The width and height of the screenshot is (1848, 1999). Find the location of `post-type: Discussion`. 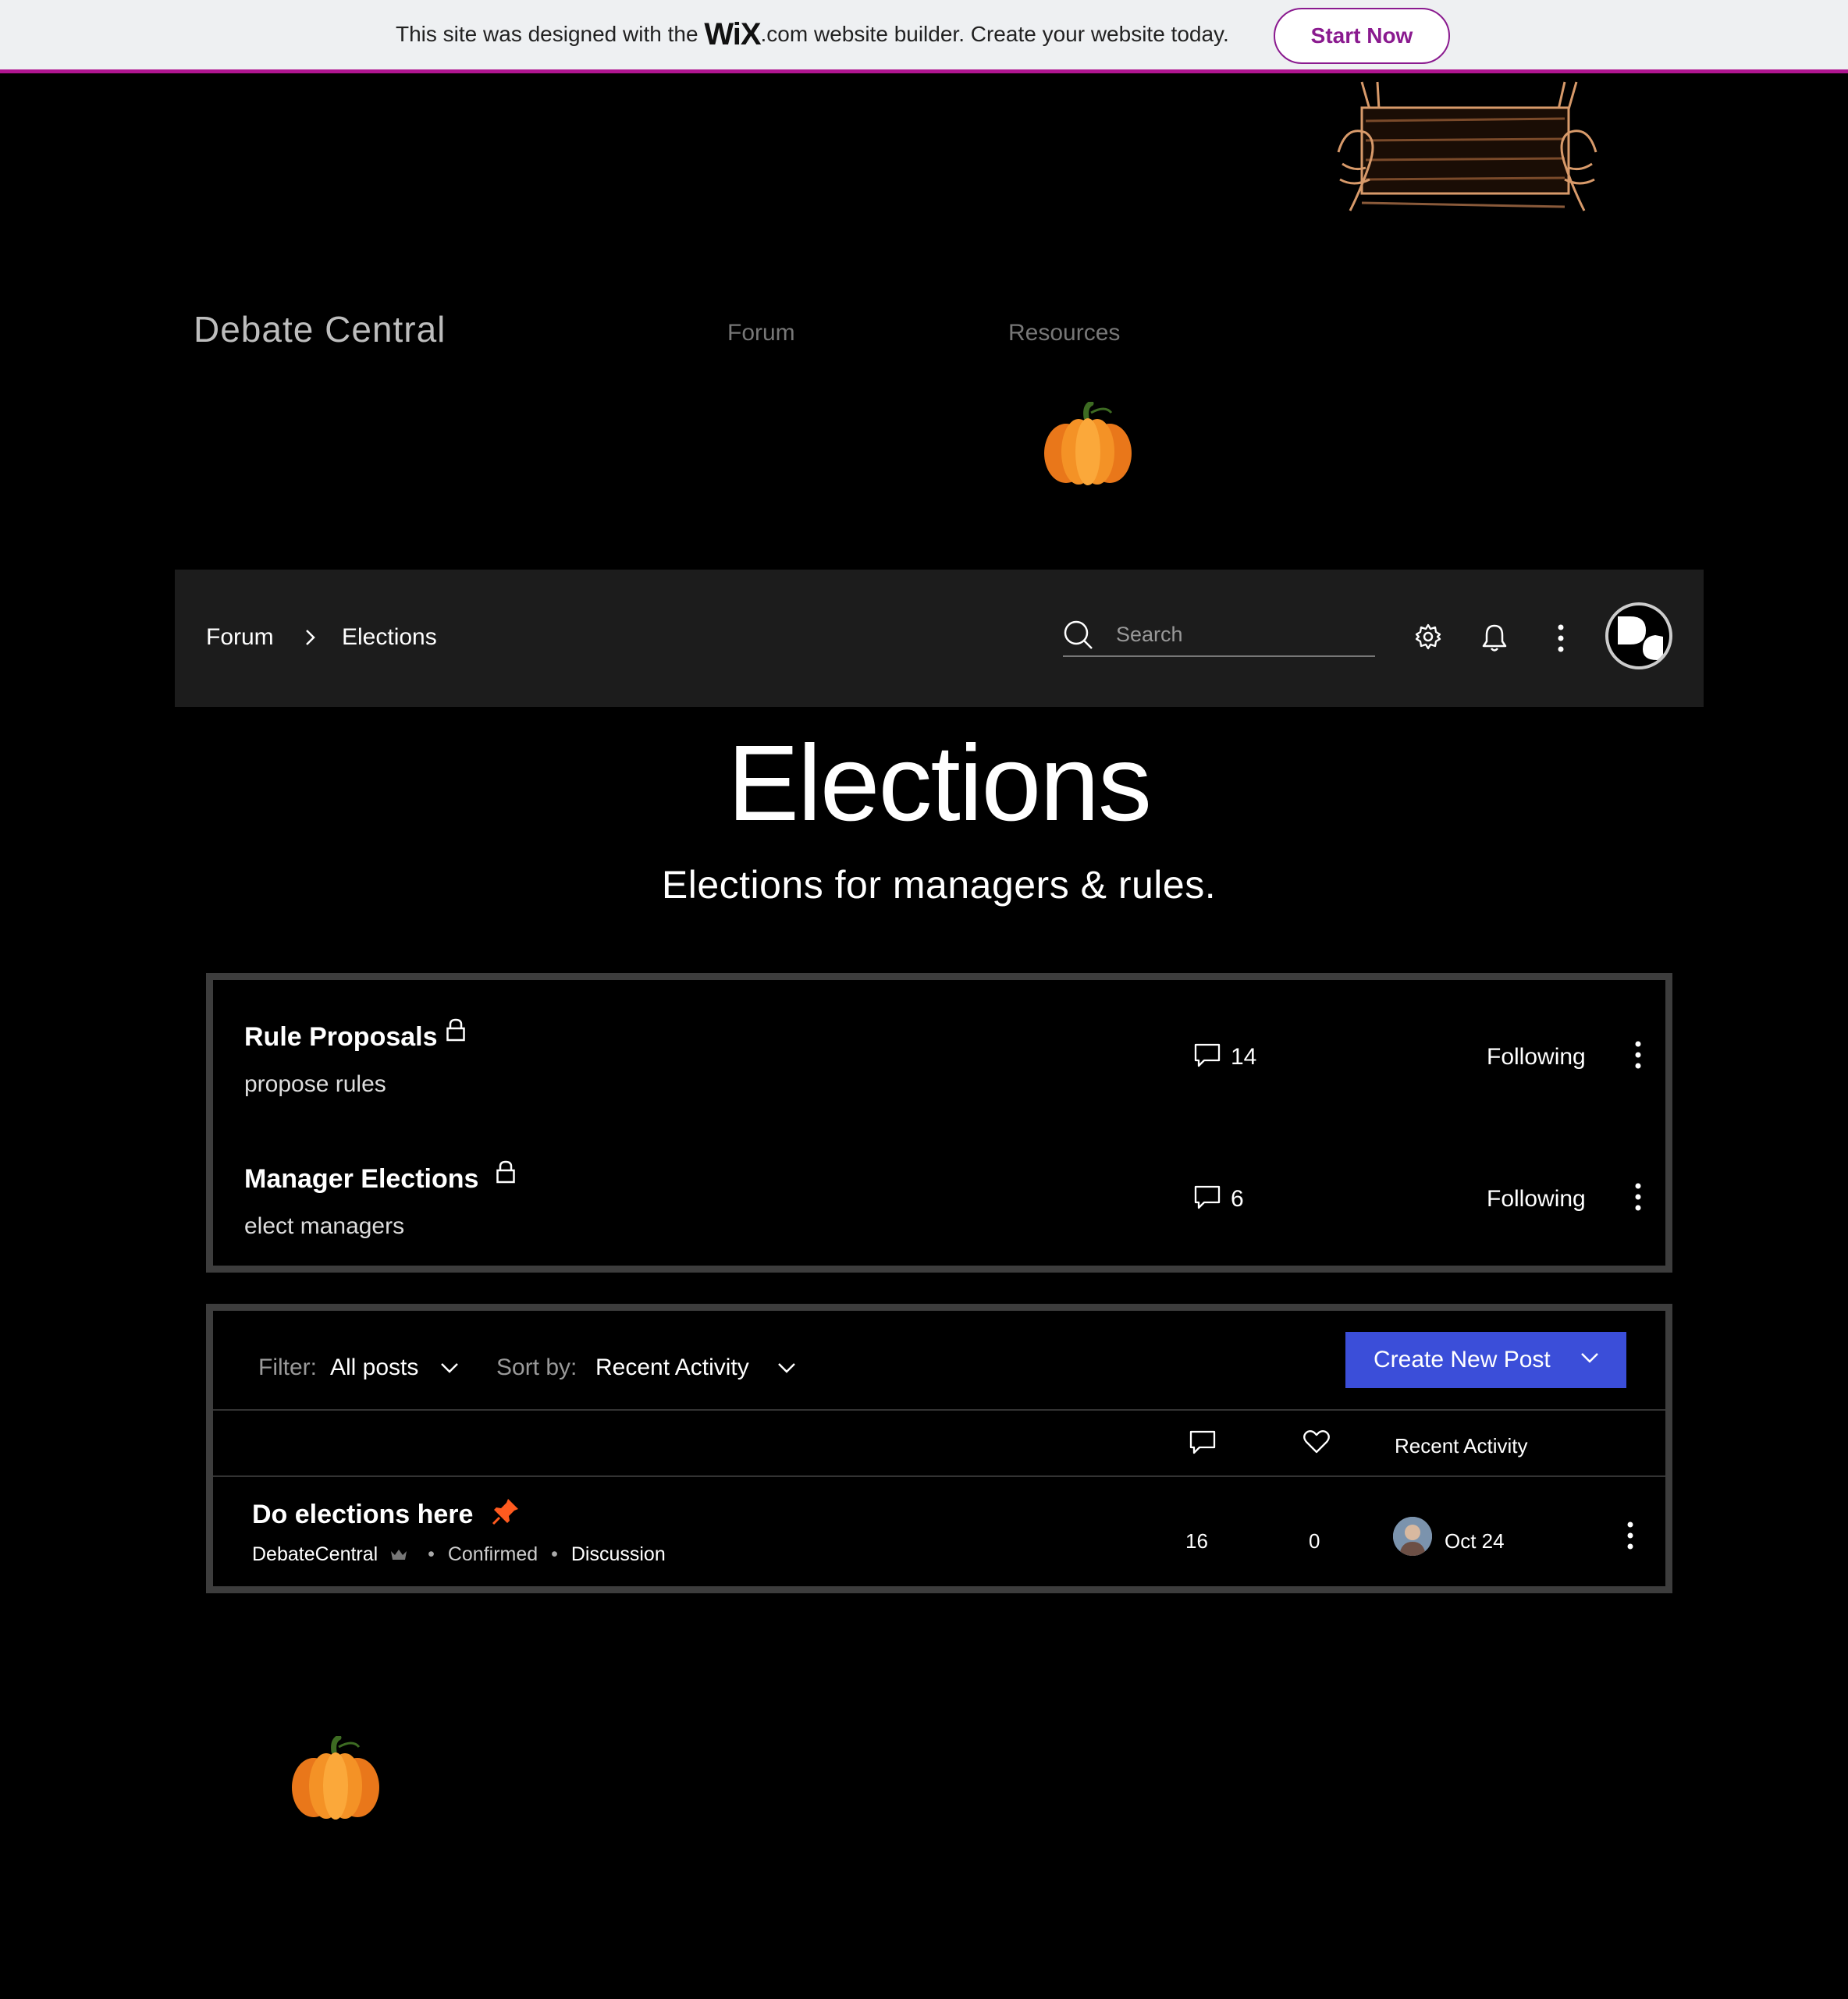

post-type: Discussion is located at coordinates (618, 1554).